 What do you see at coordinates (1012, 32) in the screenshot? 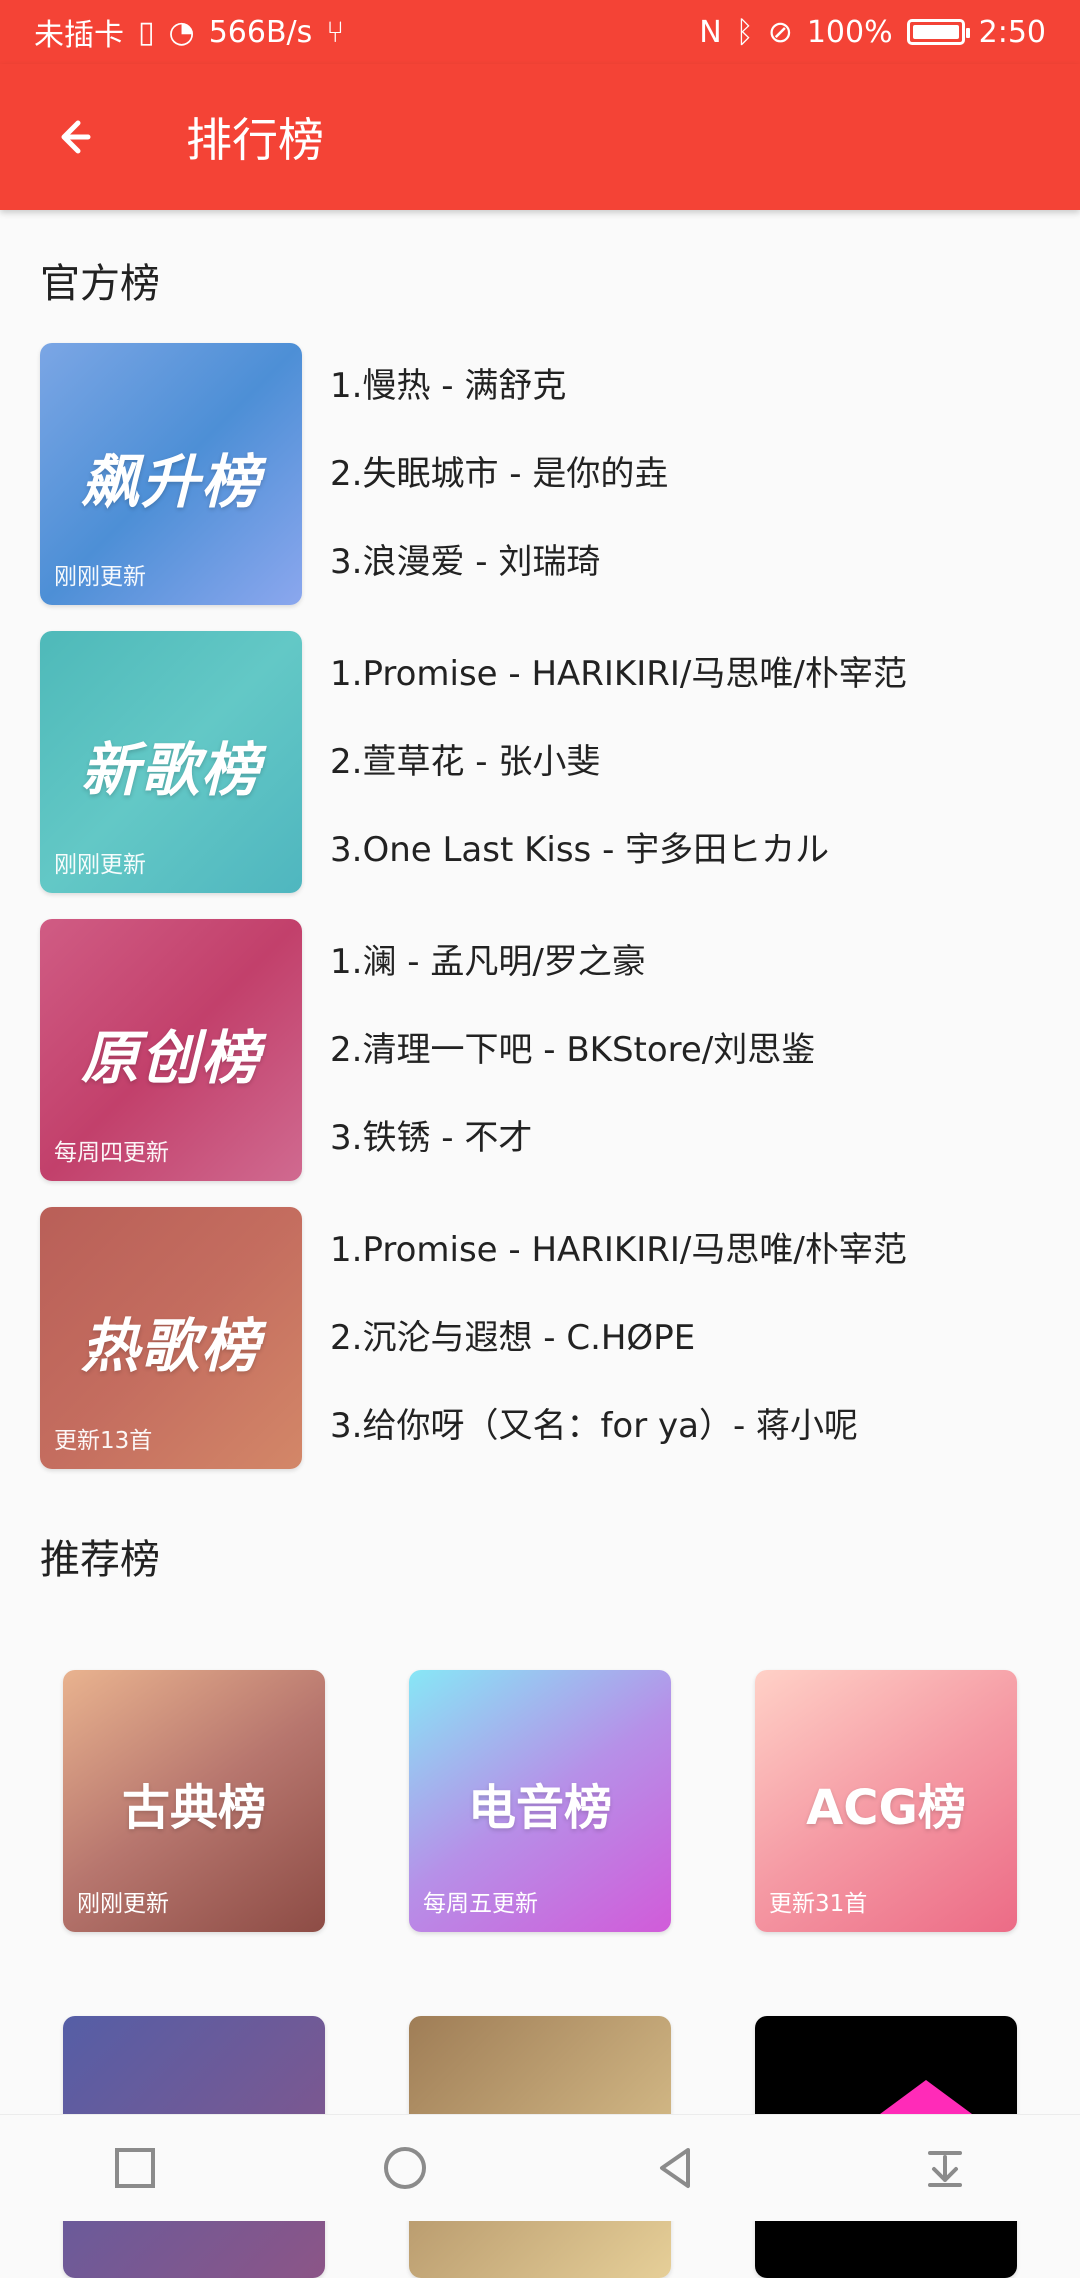
I see `clock-text: 2:50` at bounding box center [1012, 32].